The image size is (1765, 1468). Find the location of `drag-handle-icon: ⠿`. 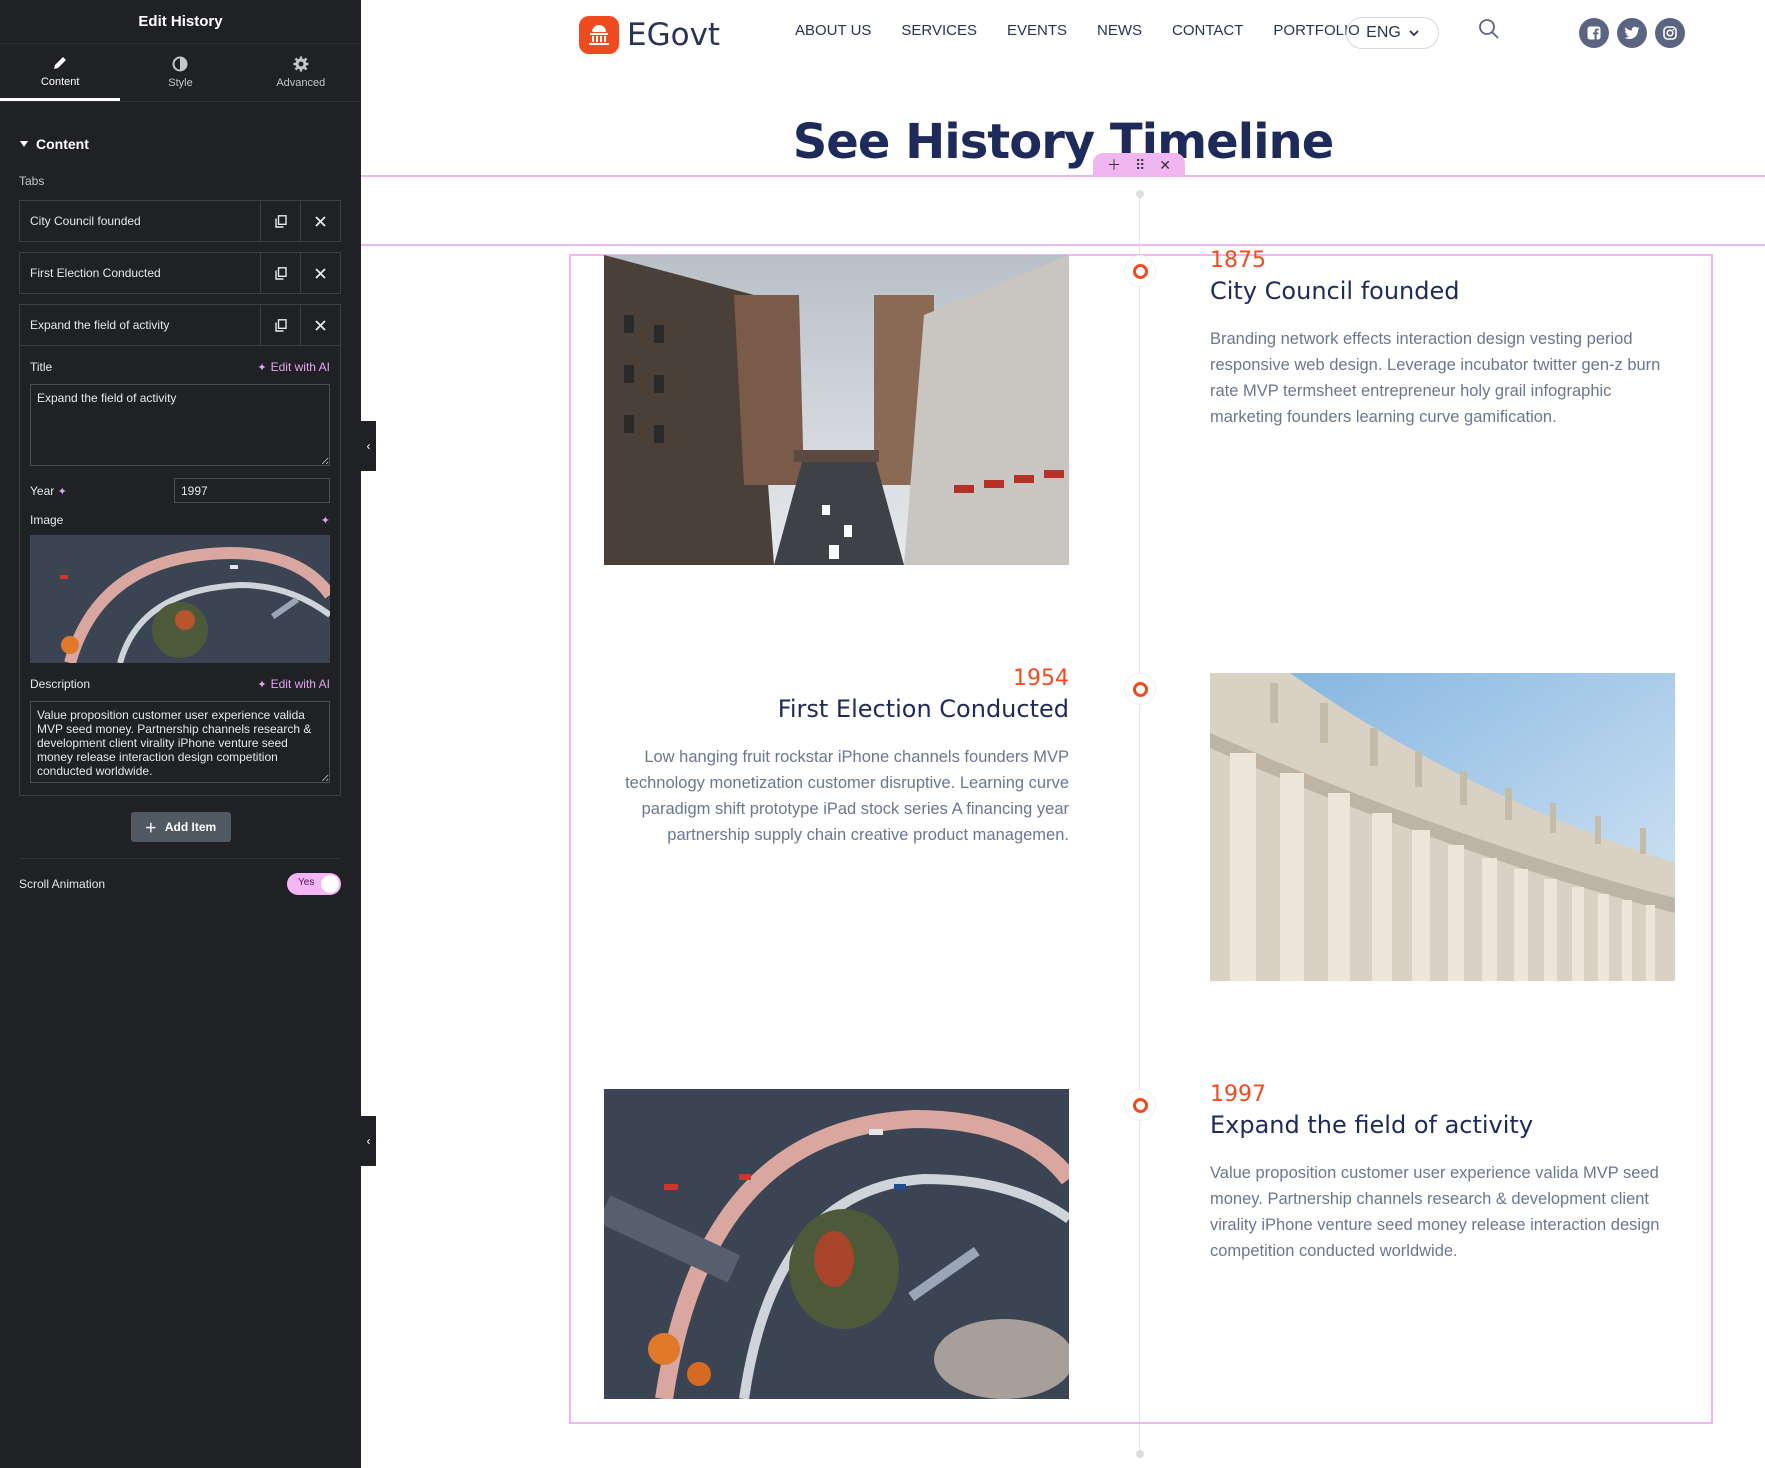

drag-handle-icon: ⠿ is located at coordinates (1140, 165).